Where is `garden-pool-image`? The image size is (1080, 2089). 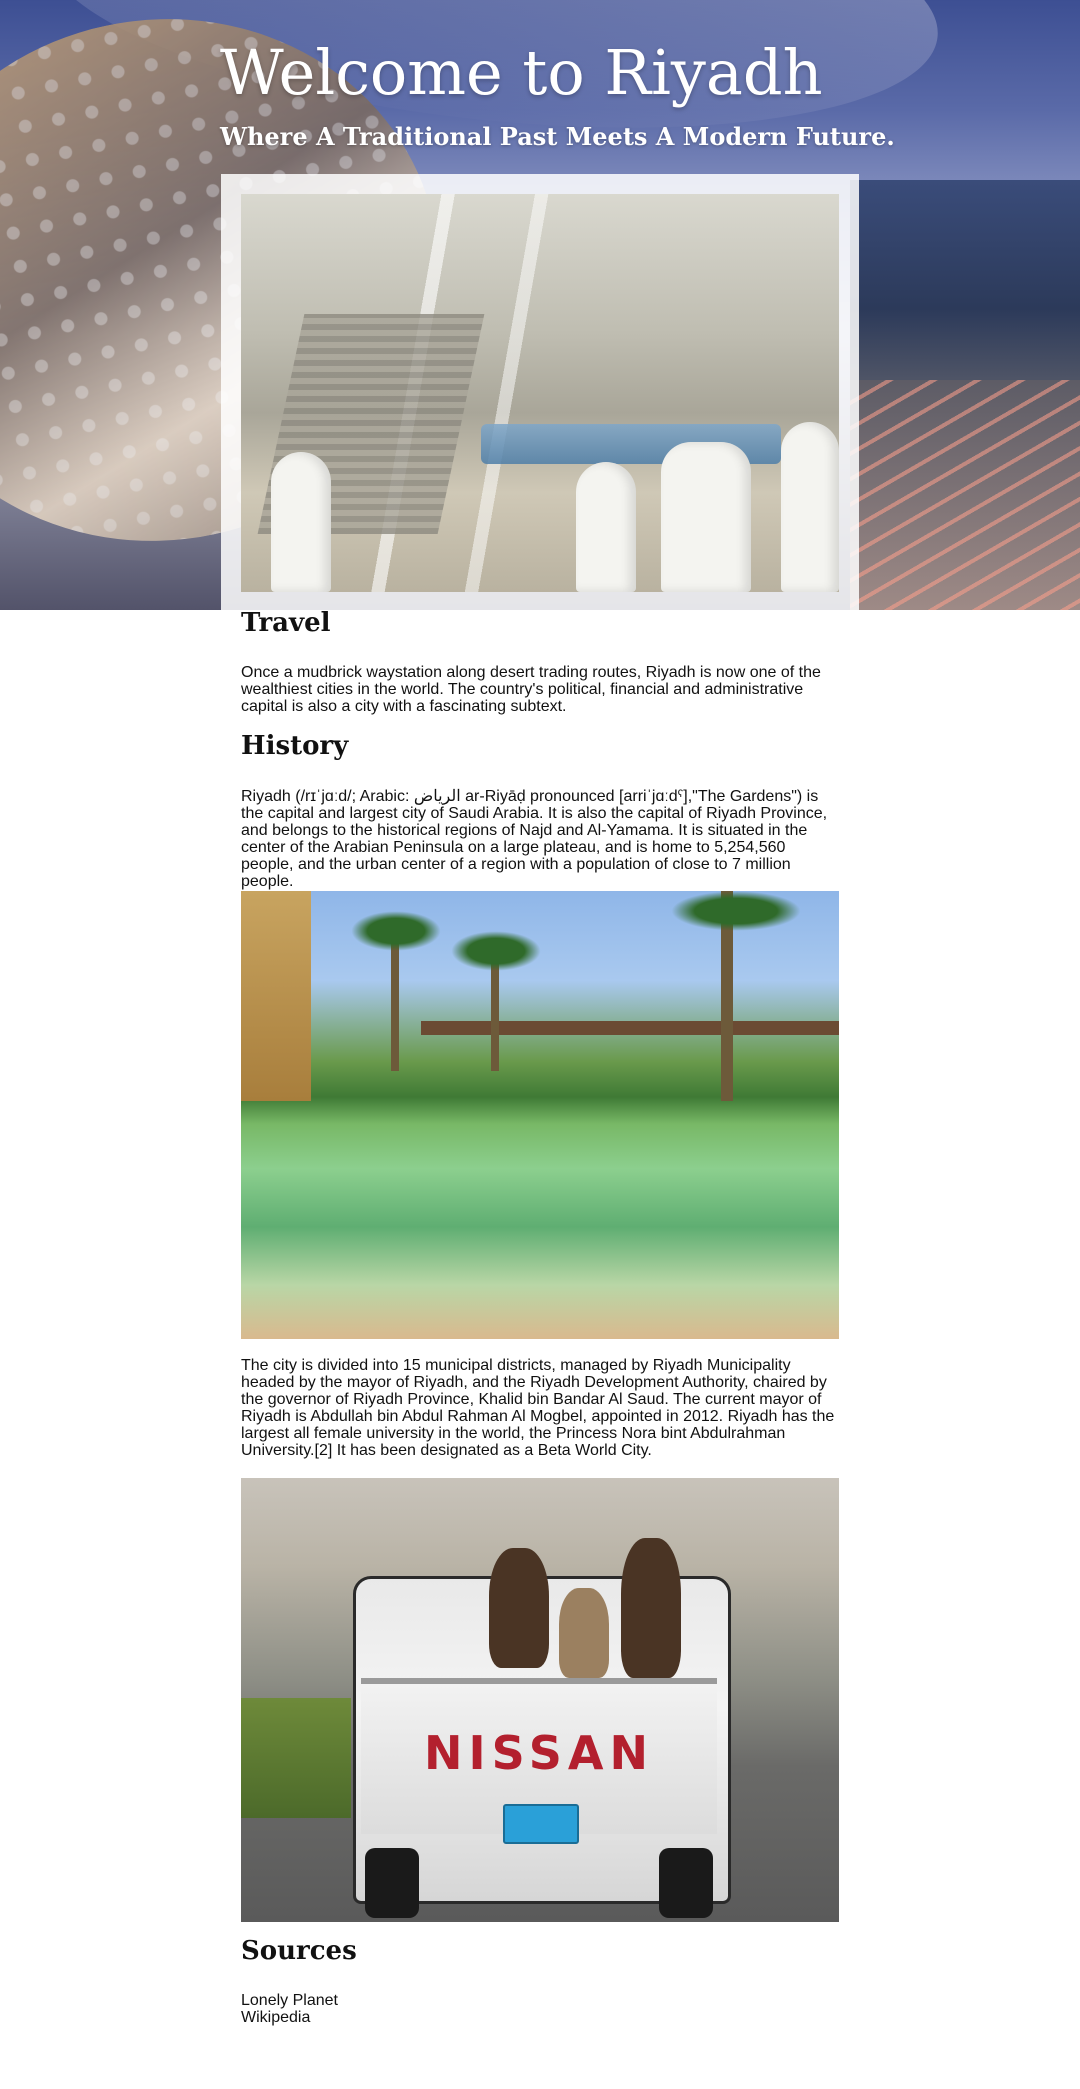 garden-pool-image is located at coordinates (540, 1115).